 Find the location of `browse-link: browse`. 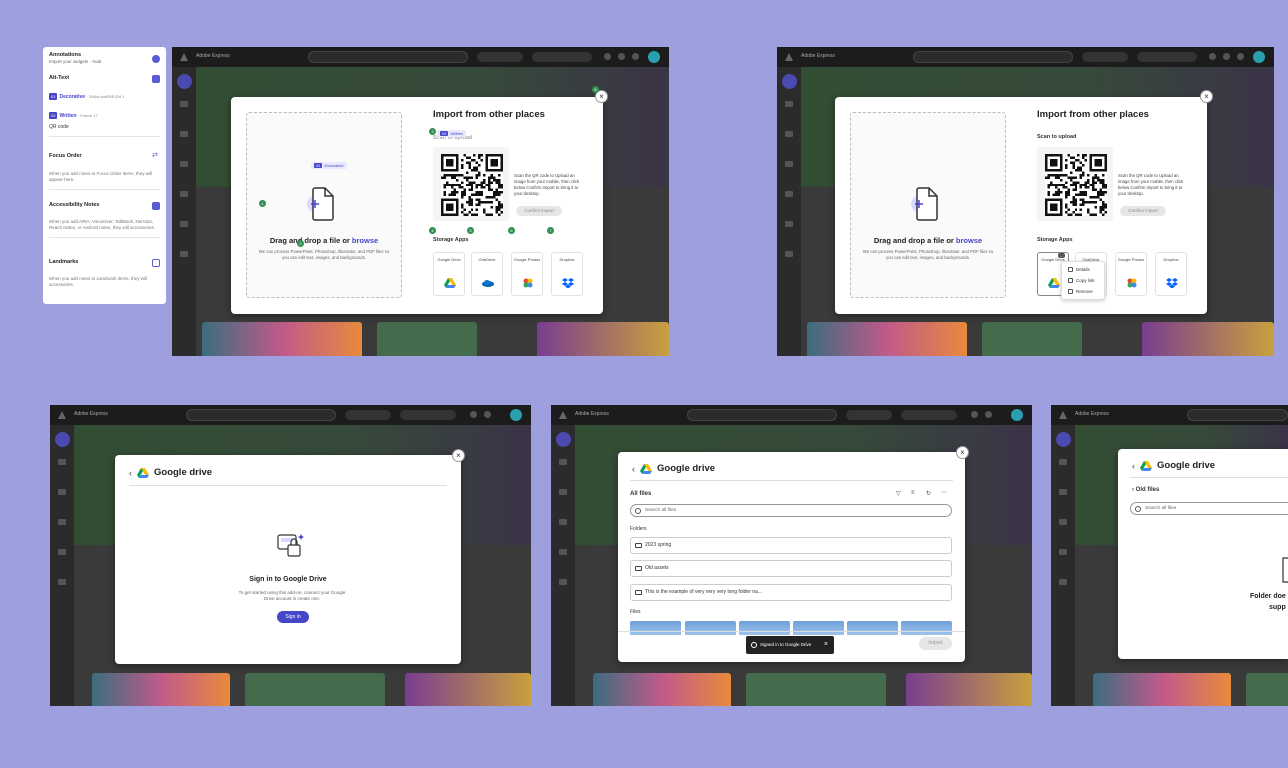

browse-link: browse is located at coordinates (969, 240).